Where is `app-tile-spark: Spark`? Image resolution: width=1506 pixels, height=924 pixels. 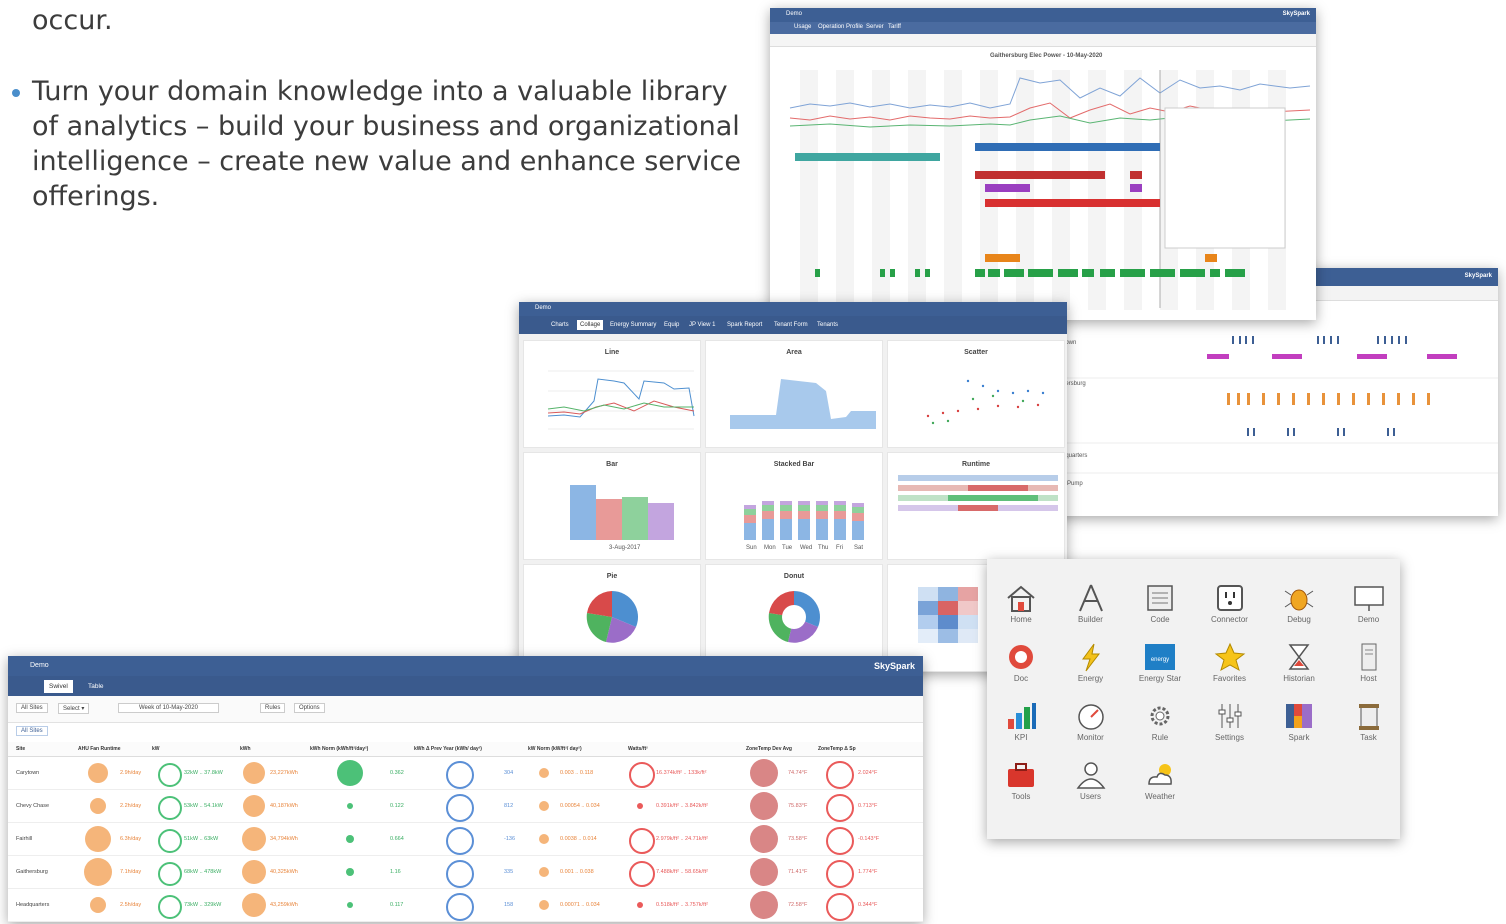 app-tile-spark: Spark is located at coordinates (1299, 730).